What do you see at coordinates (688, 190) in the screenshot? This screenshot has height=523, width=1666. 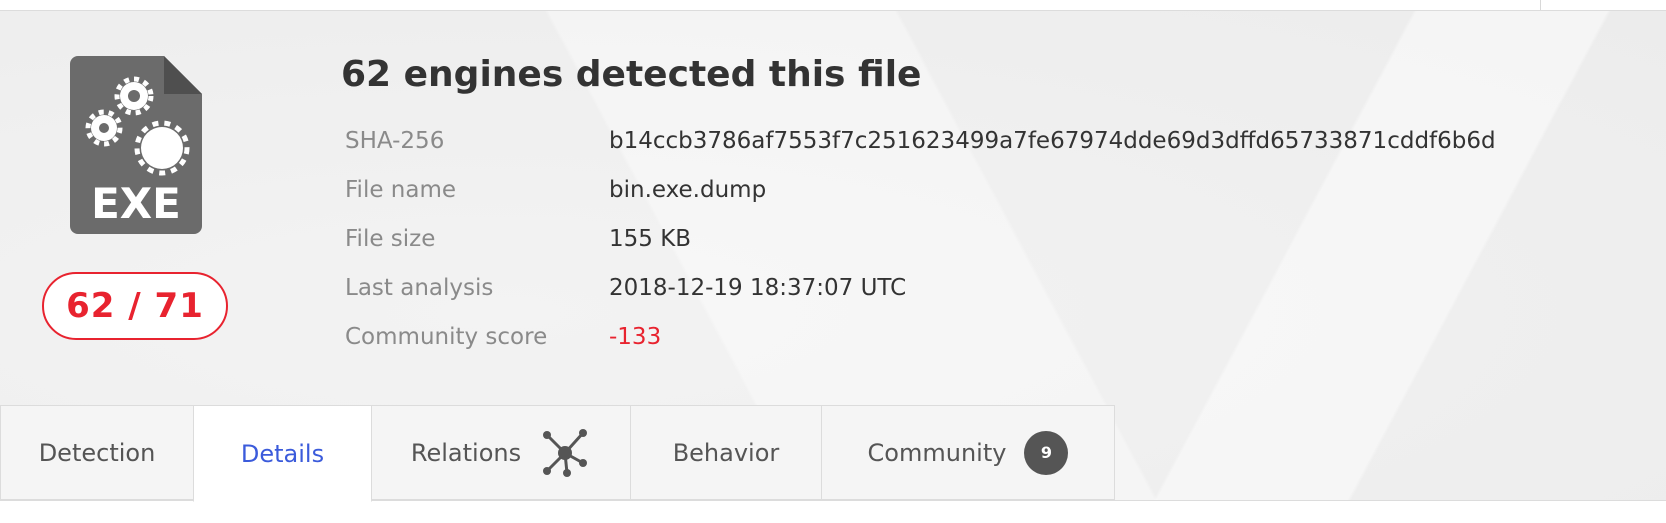 I see `file-name-value: bin.exe.dump` at bounding box center [688, 190].